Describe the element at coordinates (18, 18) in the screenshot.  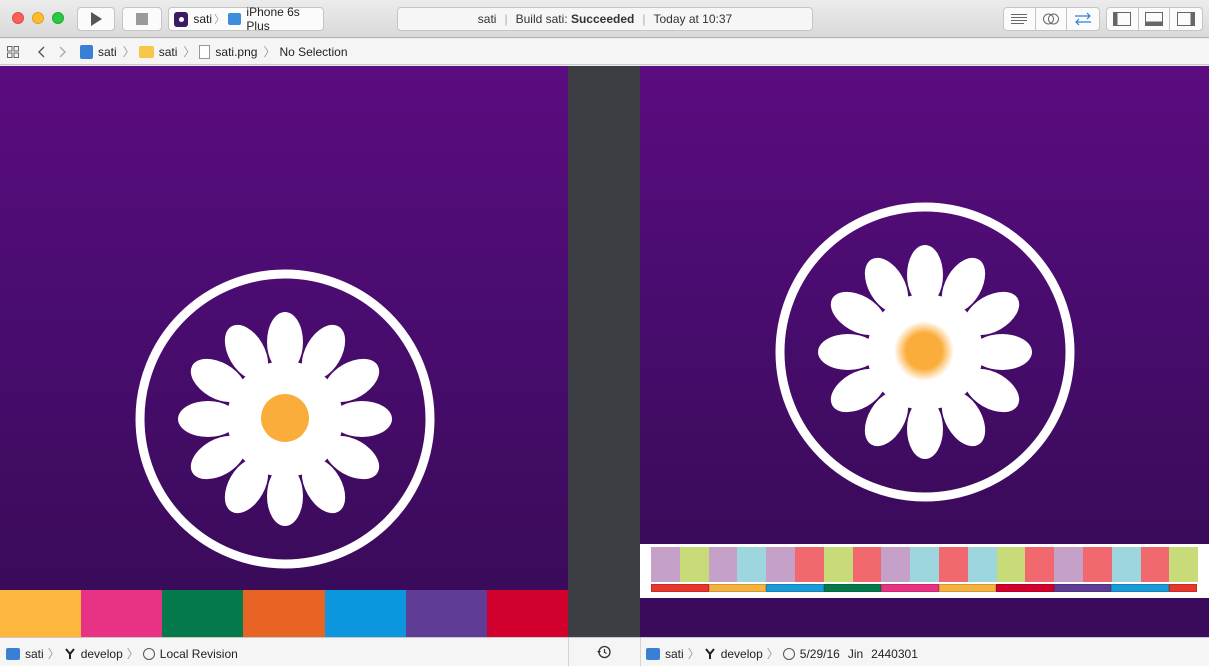
I see `close-window-button` at that location.